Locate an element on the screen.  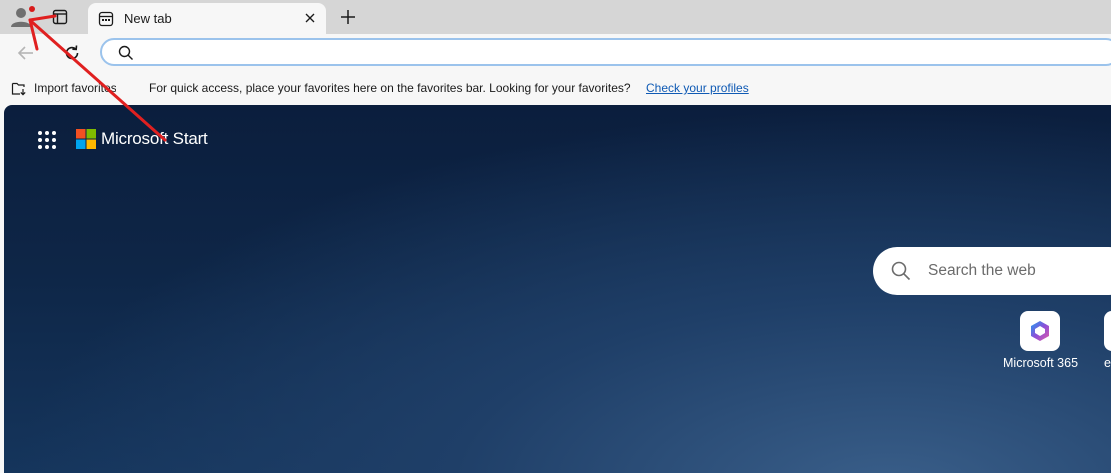
refresh-icon is located at coordinates (72, 52).